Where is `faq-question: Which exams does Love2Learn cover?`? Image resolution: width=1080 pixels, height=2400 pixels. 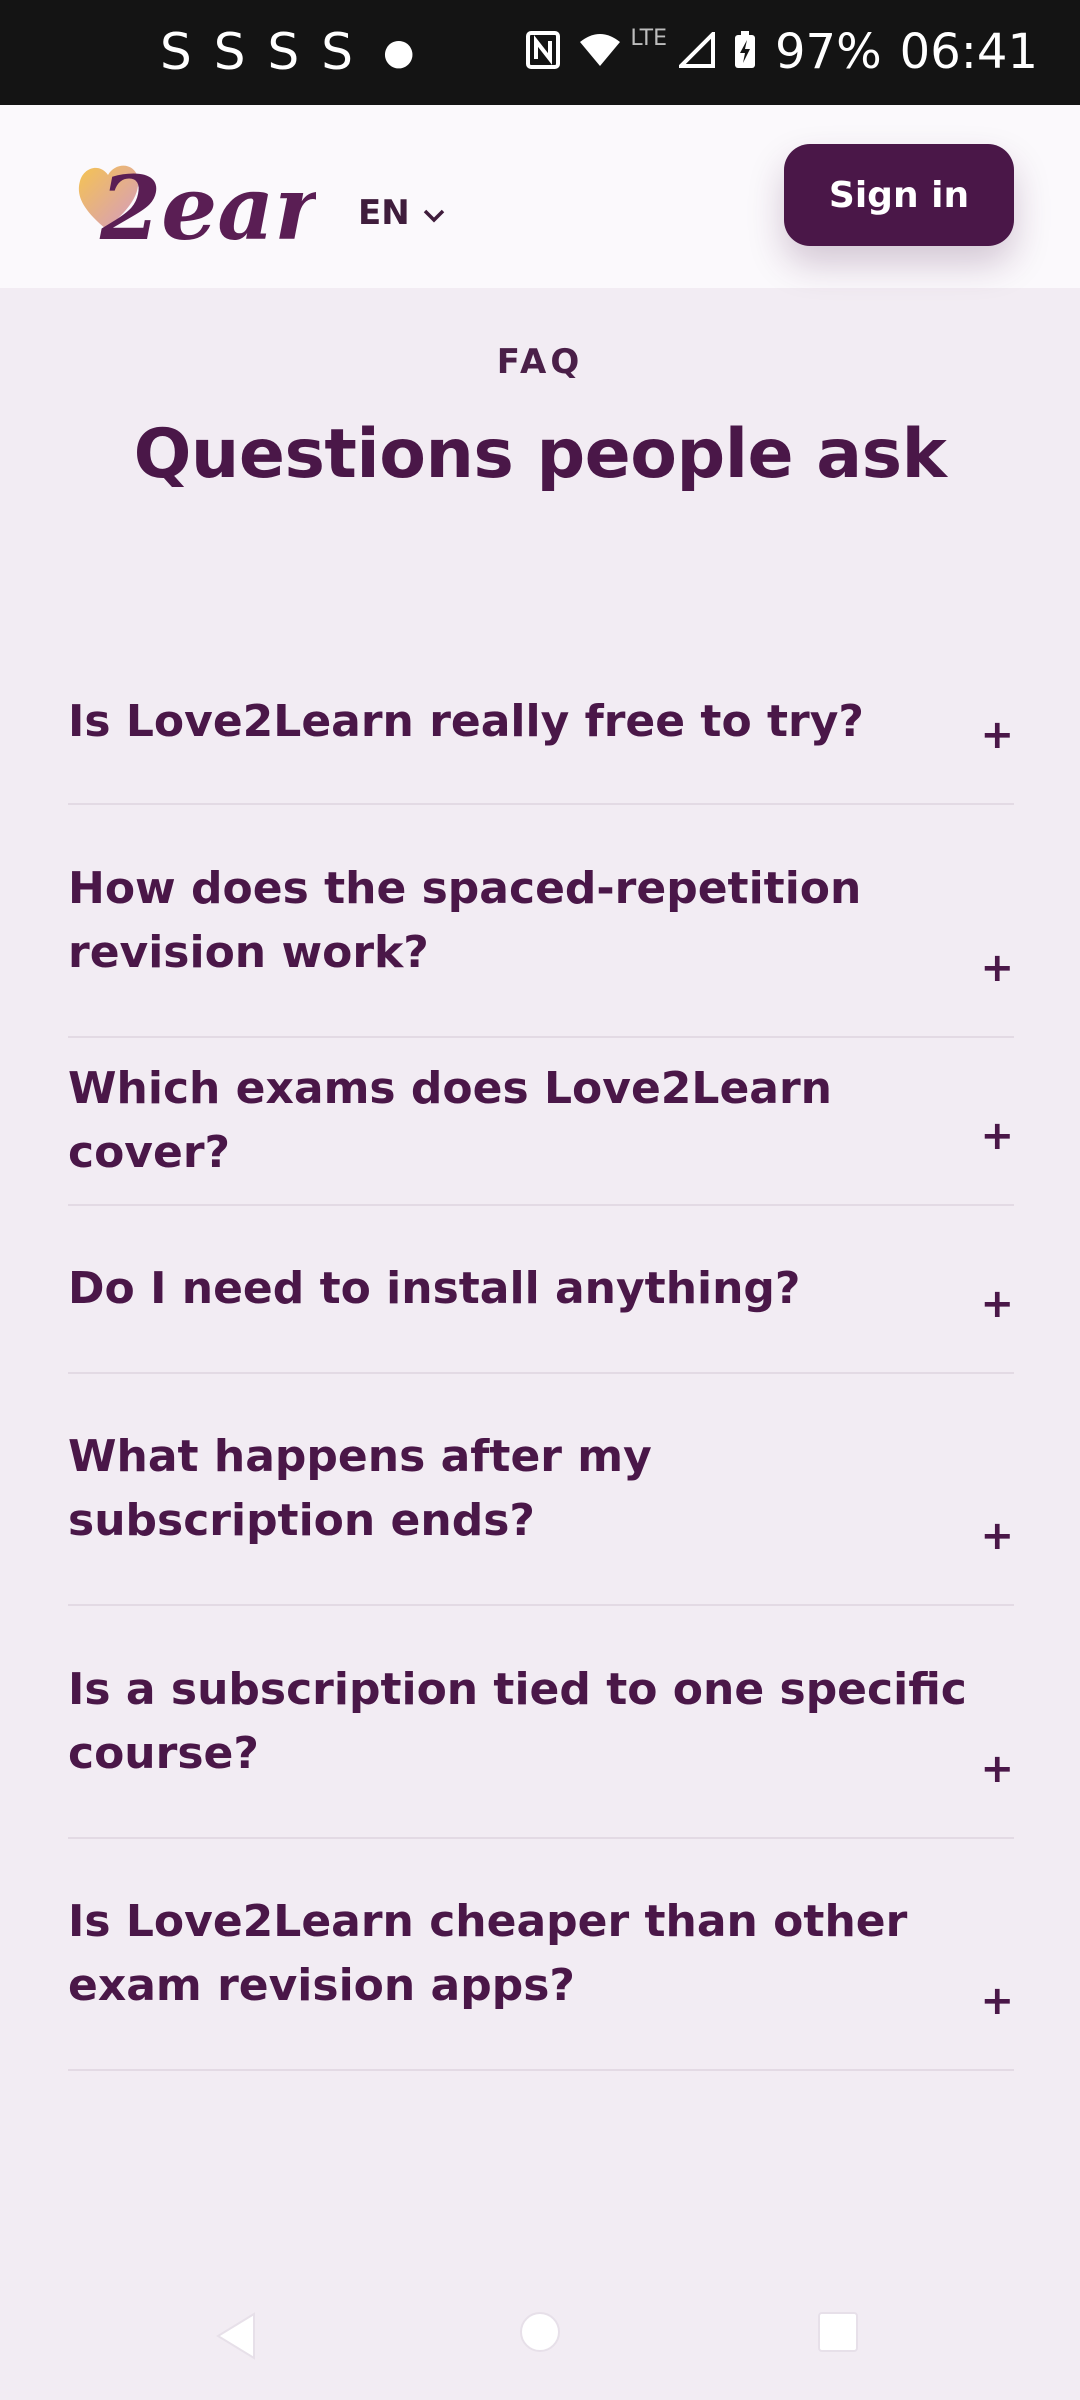 faq-question: Which exams does Love2Learn cover? is located at coordinates (450, 1120).